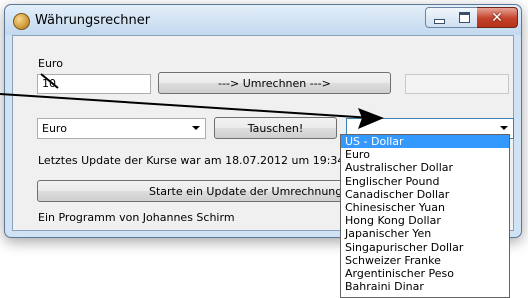 Image resolution: width=528 pixels, height=298 pixels. Describe the element at coordinates (425, 142) in the screenshot. I see `dropdown-option: US - Dollar` at that location.